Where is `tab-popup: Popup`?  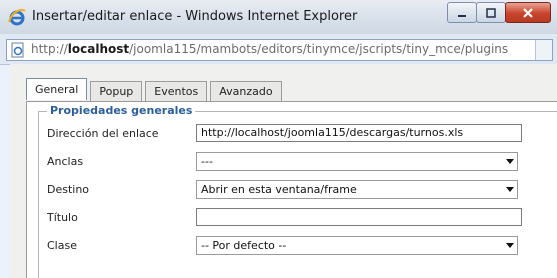
tab-popup: Popup is located at coordinates (116, 91).